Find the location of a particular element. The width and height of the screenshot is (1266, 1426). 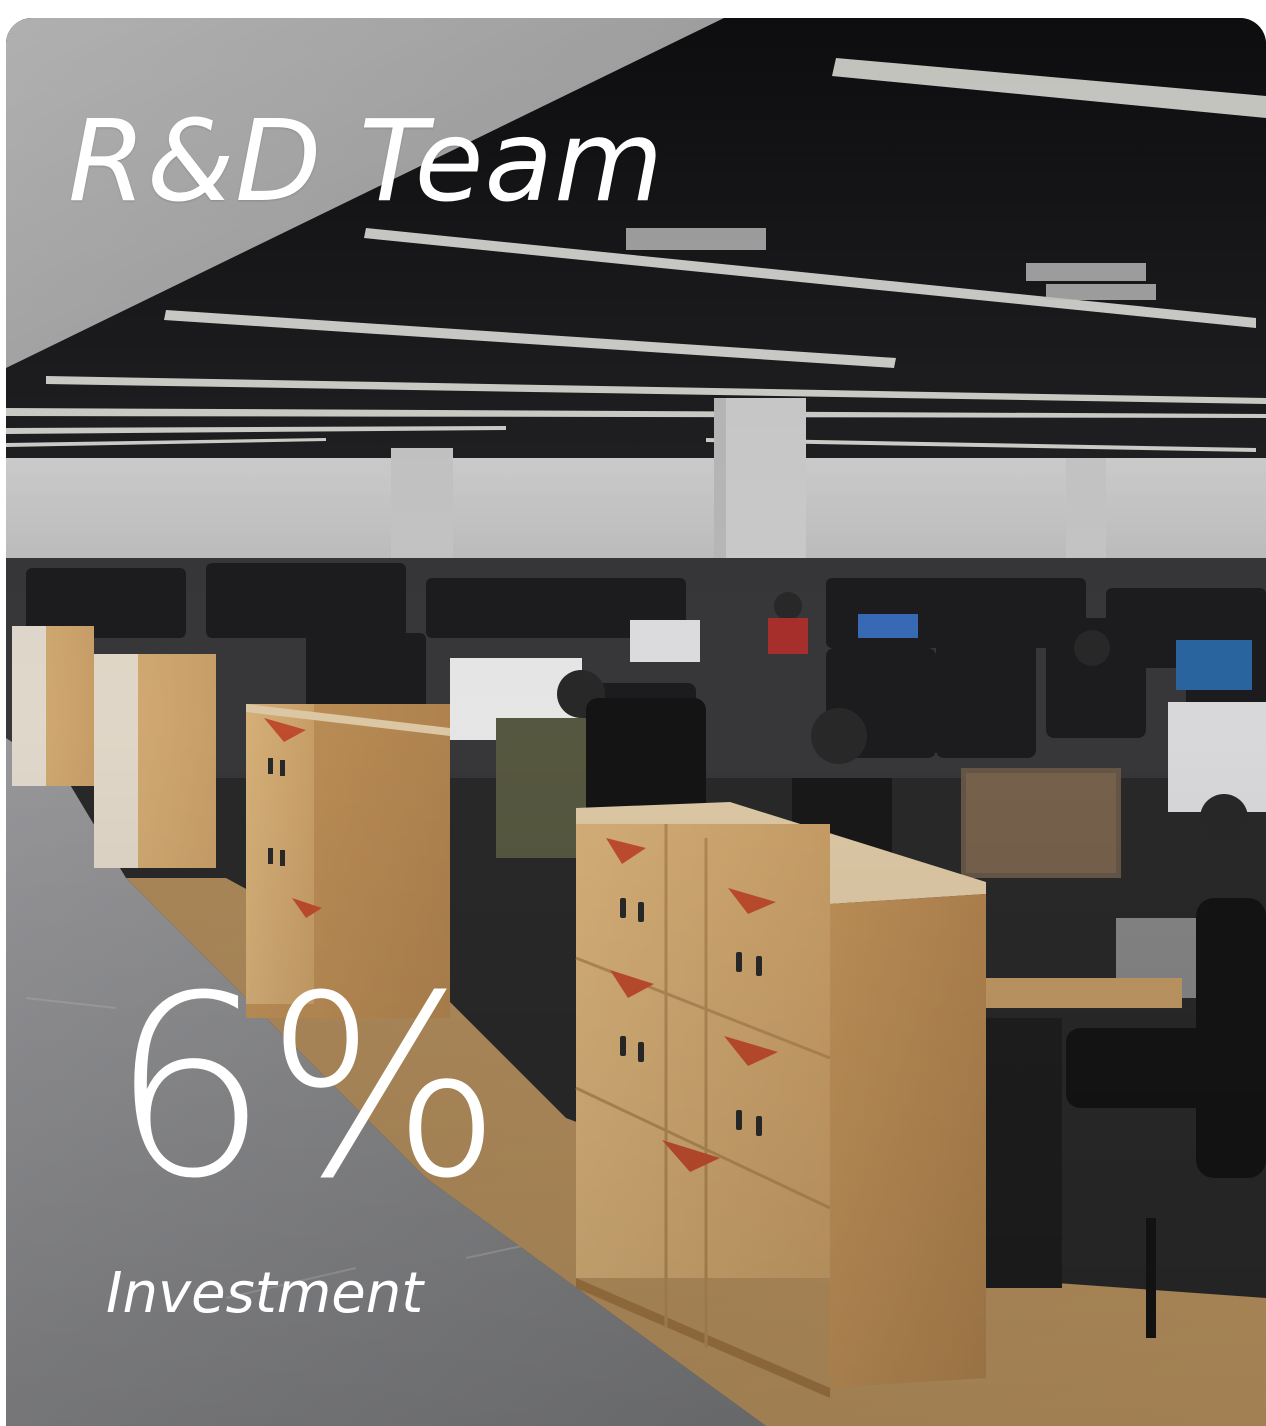

stat-value: 6% is located at coordinates (306, 1087).